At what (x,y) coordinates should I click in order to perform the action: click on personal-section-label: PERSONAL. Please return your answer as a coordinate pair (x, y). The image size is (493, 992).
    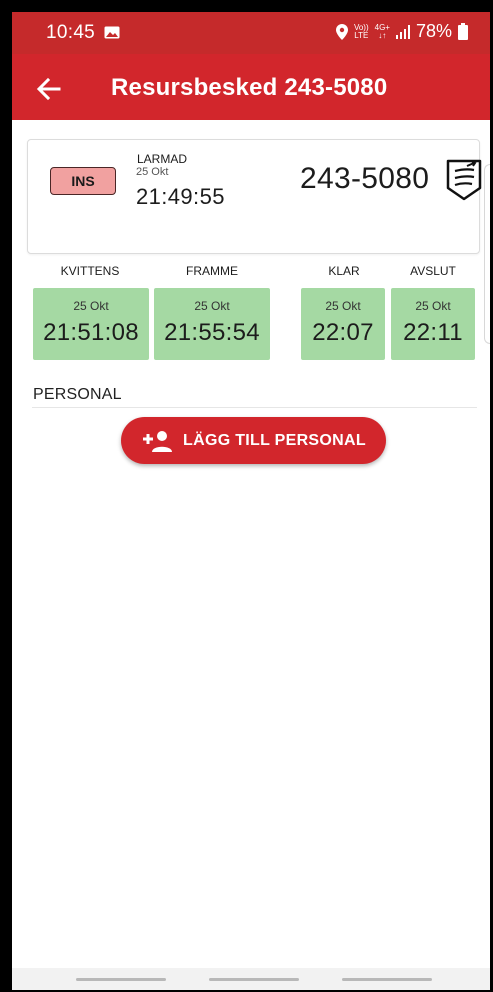
    Looking at the image, I should click on (77, 394).